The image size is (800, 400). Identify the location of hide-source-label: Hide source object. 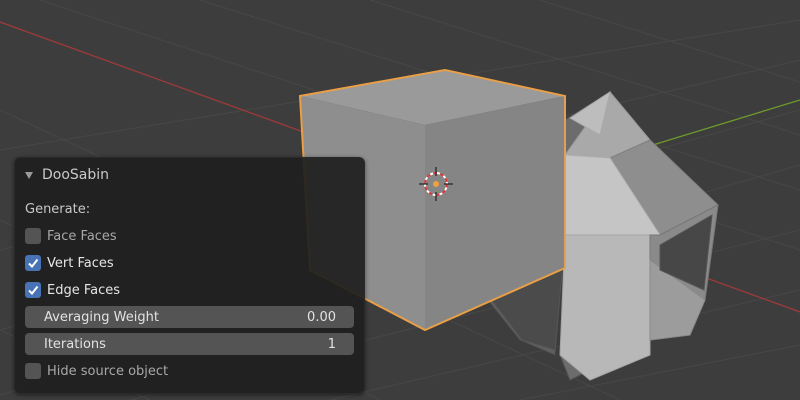
(108, 371).